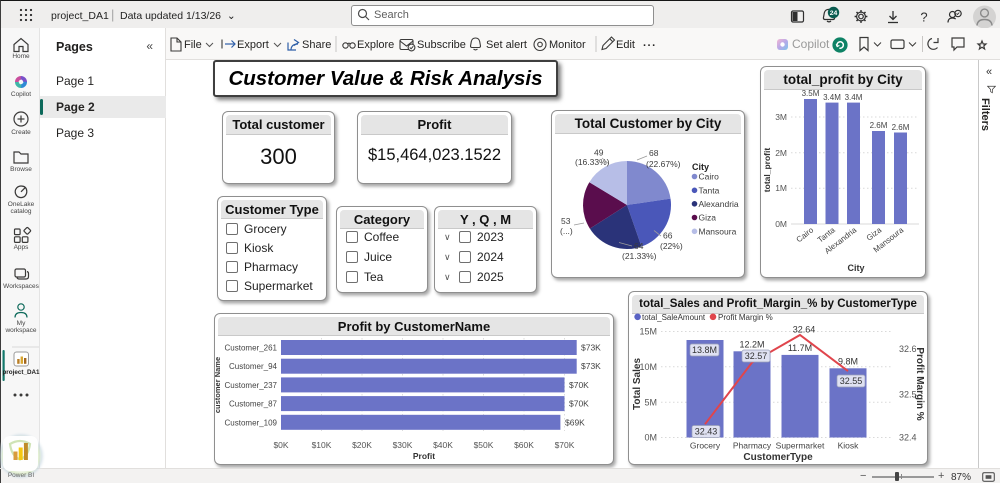 The image size is (1000, 483). I want to click on svg-text: Total Sales, so click(637, 384).